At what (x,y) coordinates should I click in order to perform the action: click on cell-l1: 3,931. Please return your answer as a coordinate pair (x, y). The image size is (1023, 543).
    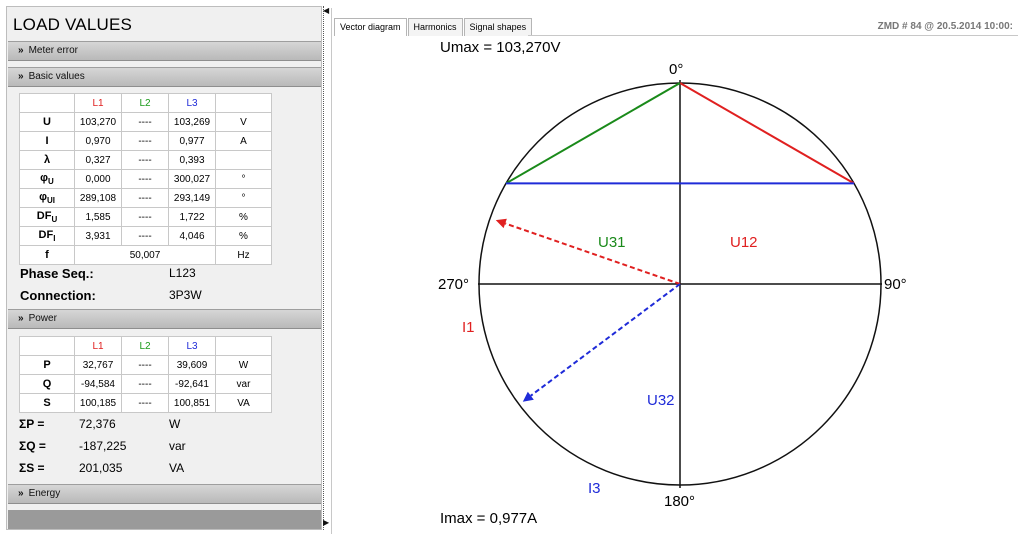
    Looking at the image, I should click on (98, 236).